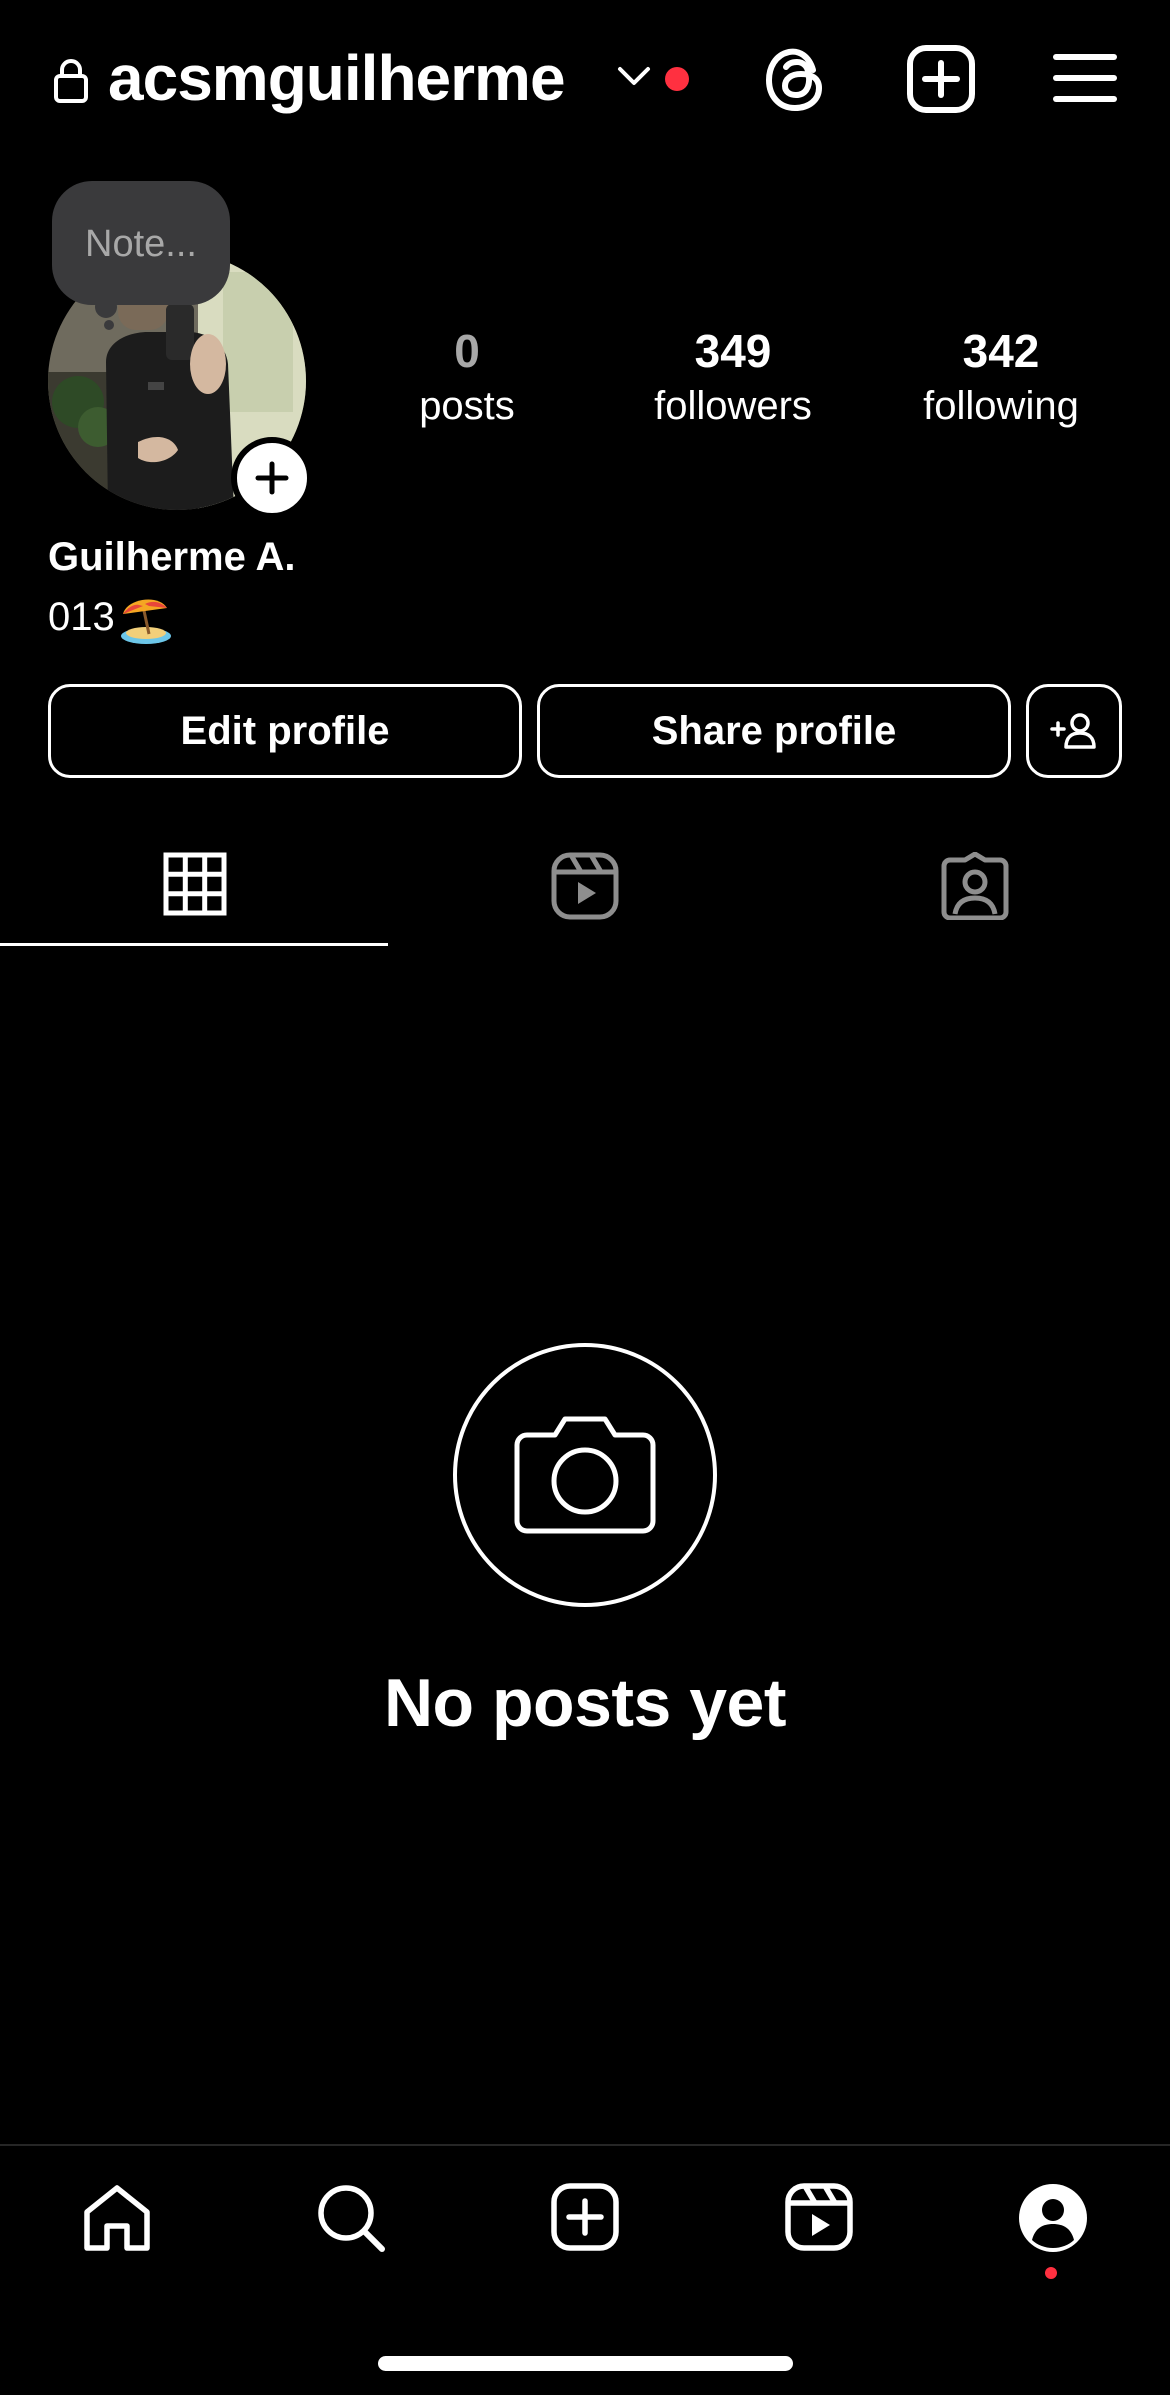 This screenshot has height=2395, width=1170. What do you see at coordinates (71, 81) in the screenshot?
I see `lock-icon` at bounding box center [71, 81].